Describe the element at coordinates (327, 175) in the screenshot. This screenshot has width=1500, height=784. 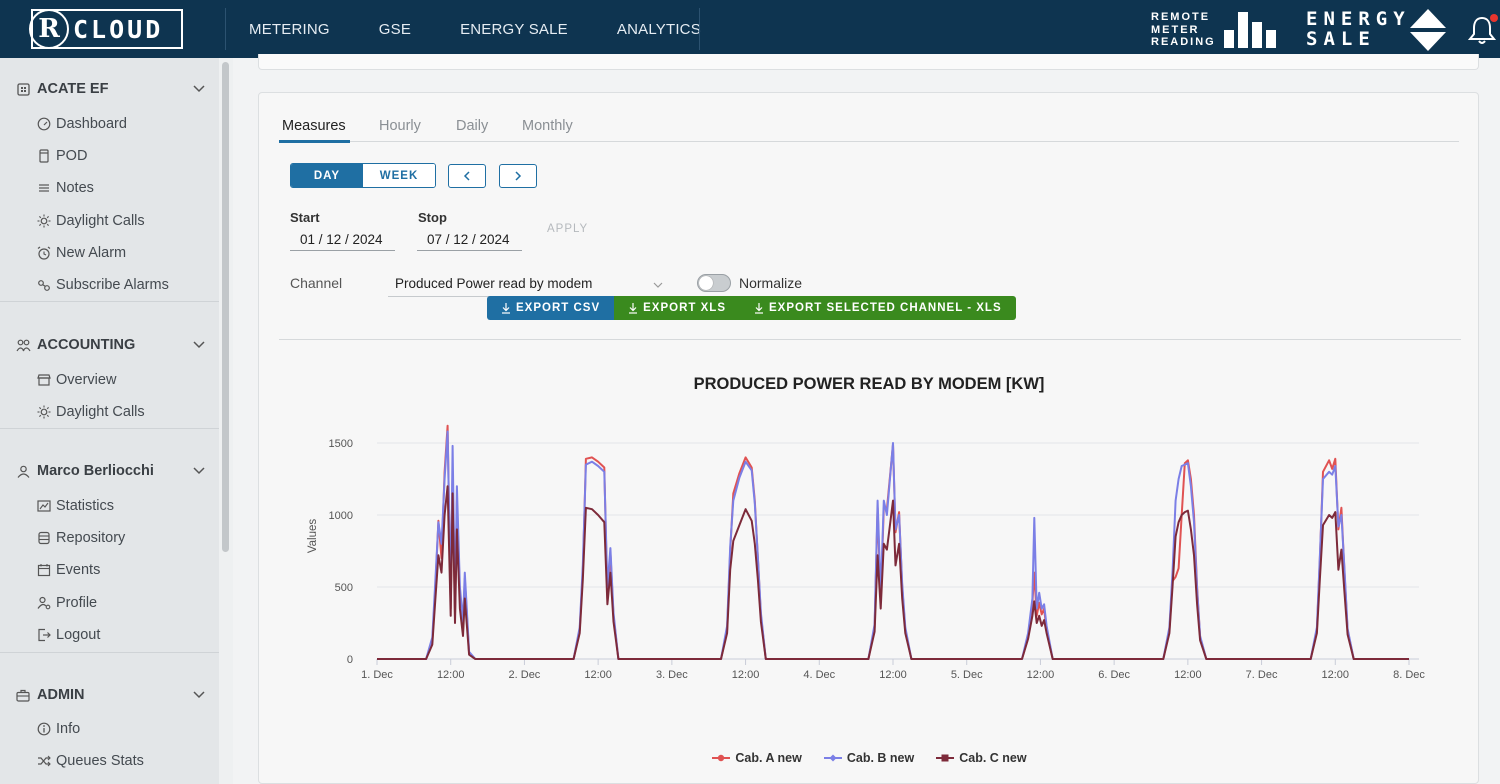
I see `day-button: DAY` at that location.